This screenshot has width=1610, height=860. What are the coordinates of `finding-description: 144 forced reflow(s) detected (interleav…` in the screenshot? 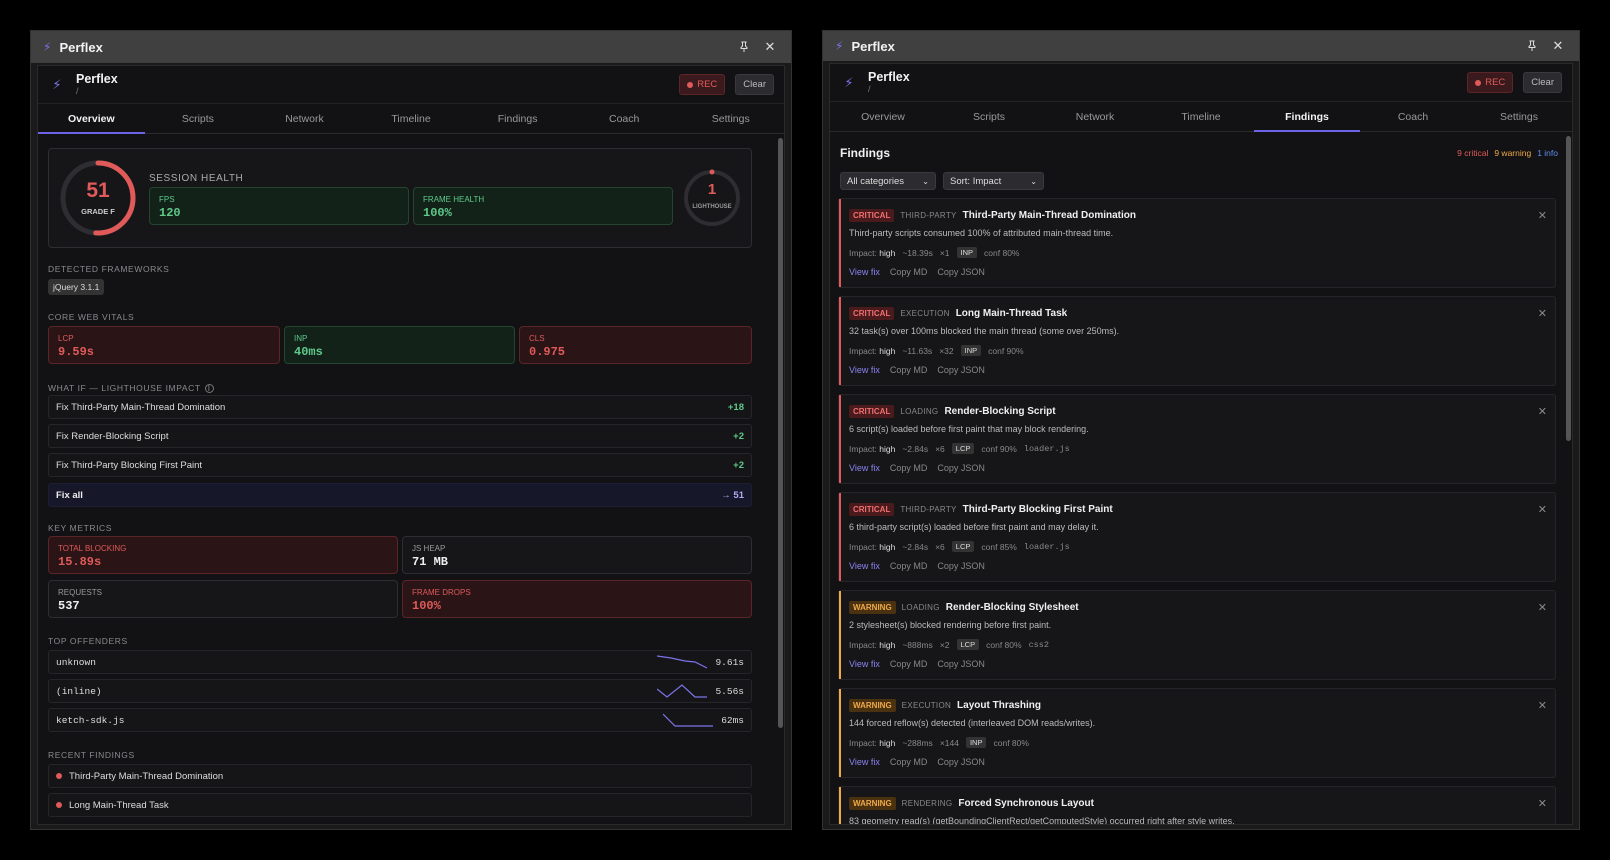 It's located at (972, 723).